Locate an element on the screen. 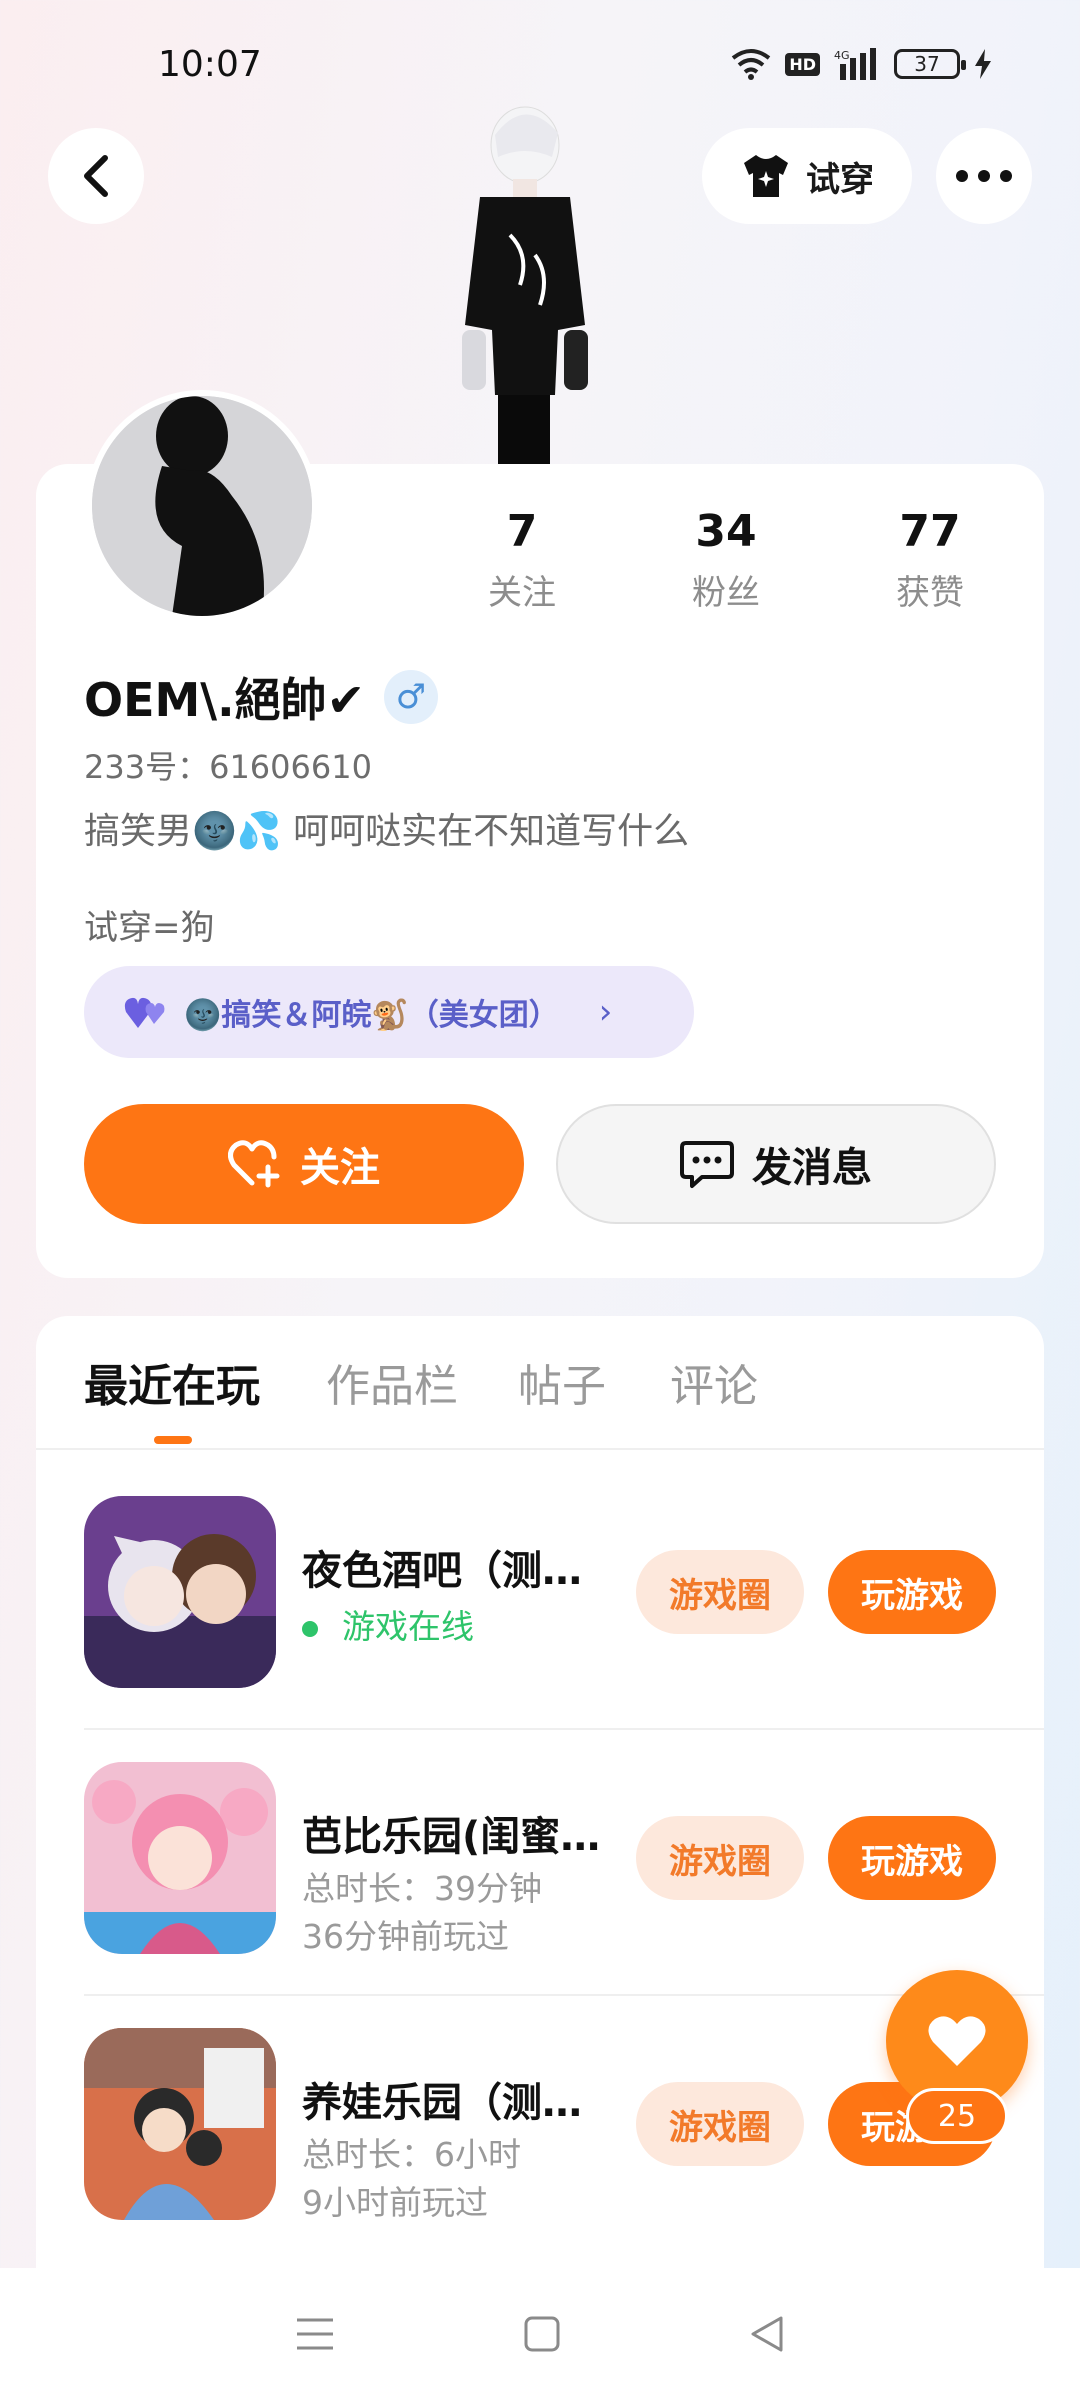 This screenshot has width=1080, height=2400. like-count-badge: 25 is located at coordinates (957, 2116).